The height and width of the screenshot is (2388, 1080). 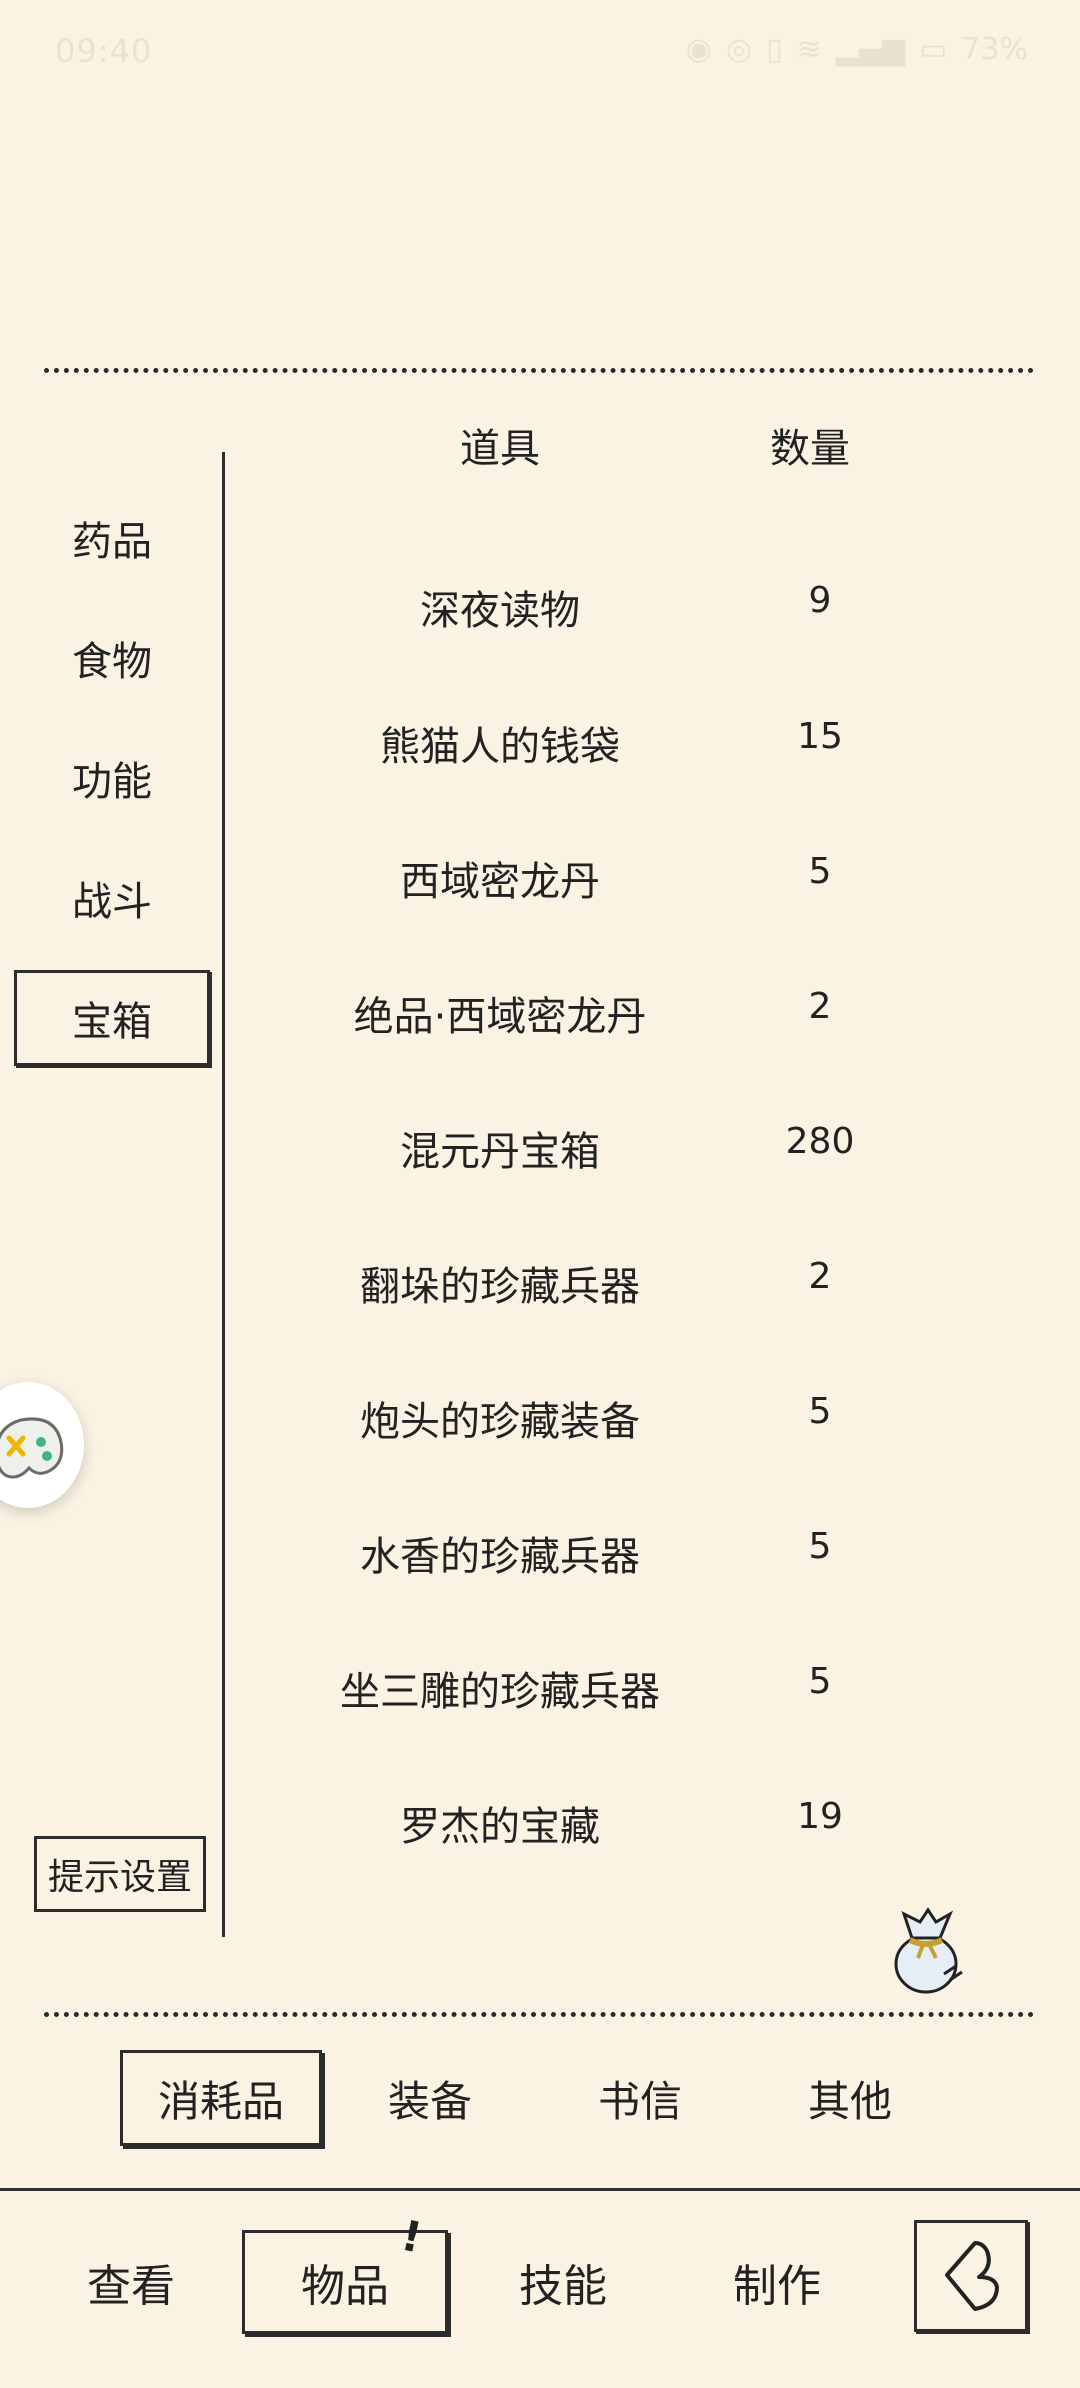 What do you see at coordinates (809, 49) in the screenshot?
I see `wifi-icon: ≋` at bounding box center [809, 49].